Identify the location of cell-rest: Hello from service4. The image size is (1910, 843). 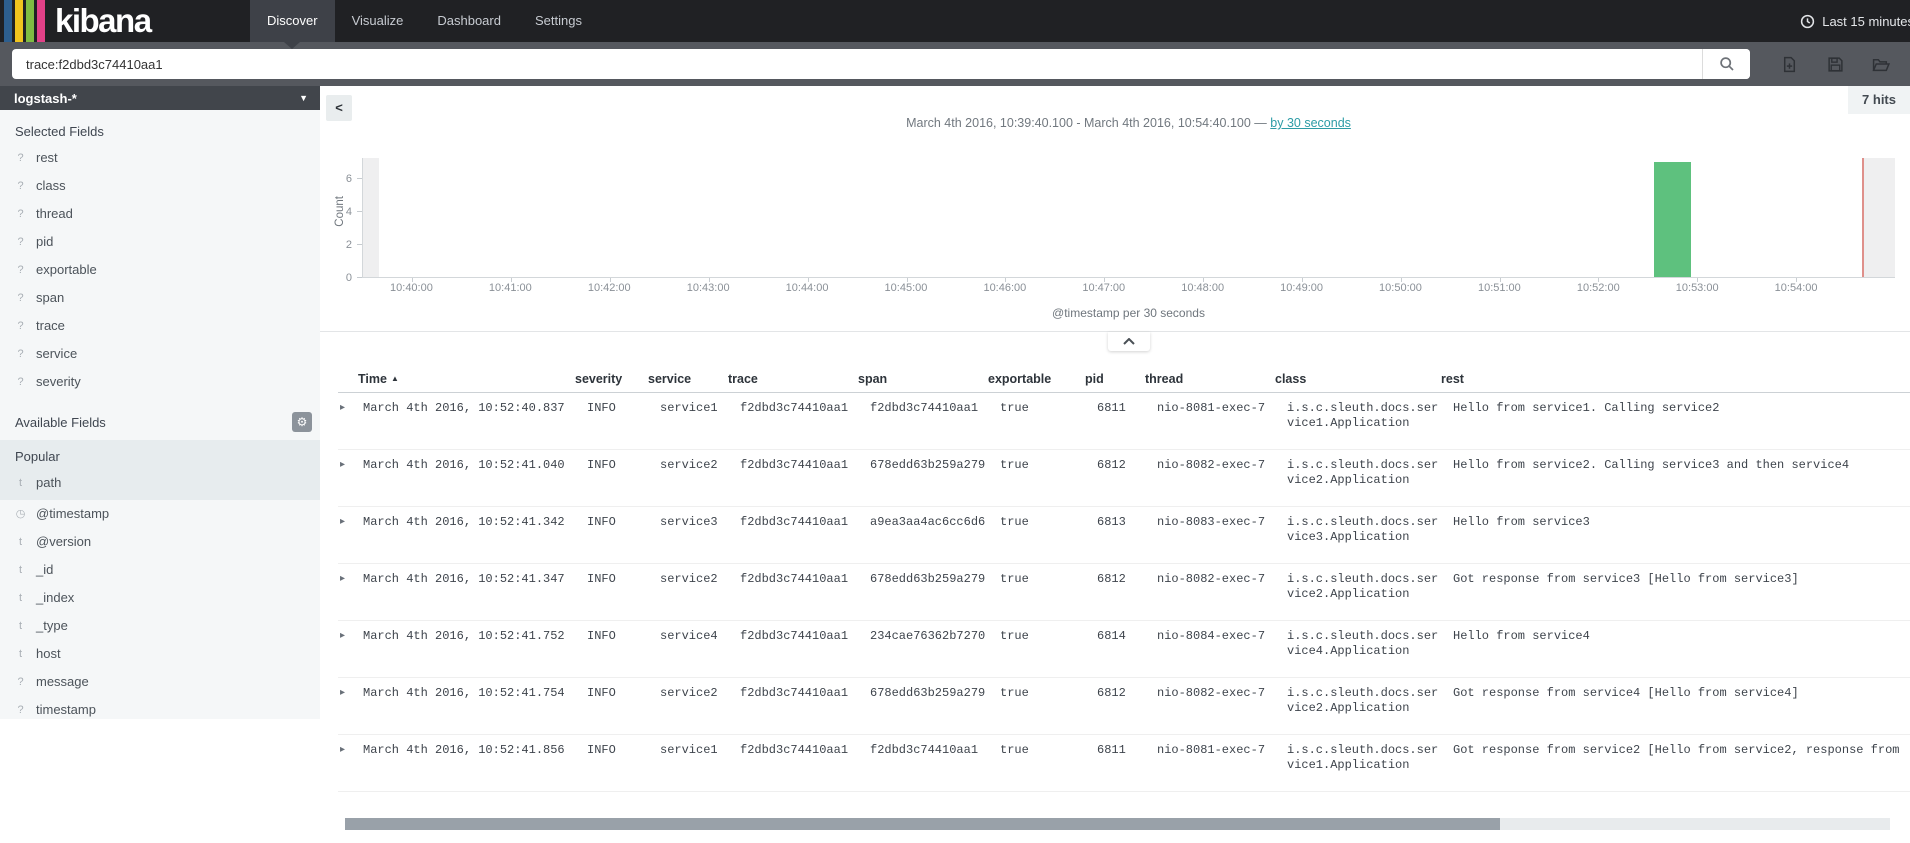
(1521, 636).